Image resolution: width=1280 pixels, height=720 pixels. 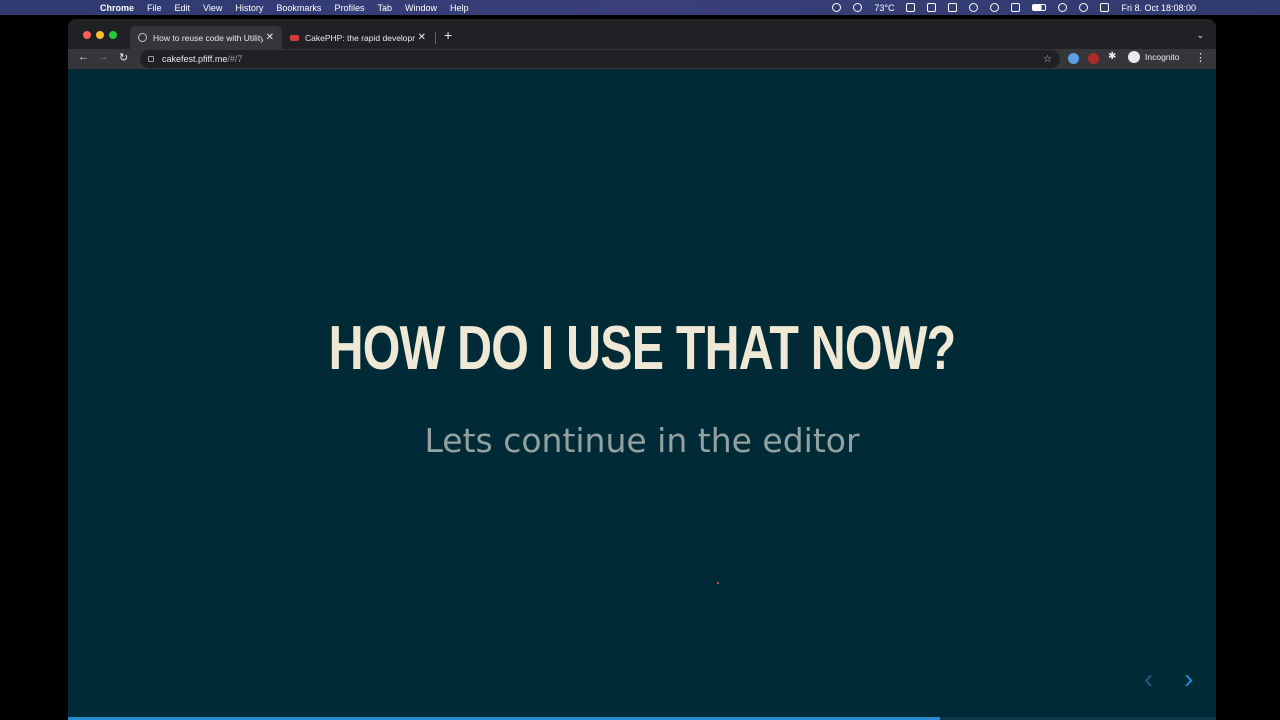 I want to click on clock: Fri 8. Oct 18:08:00, so click(x=1158, y=8).